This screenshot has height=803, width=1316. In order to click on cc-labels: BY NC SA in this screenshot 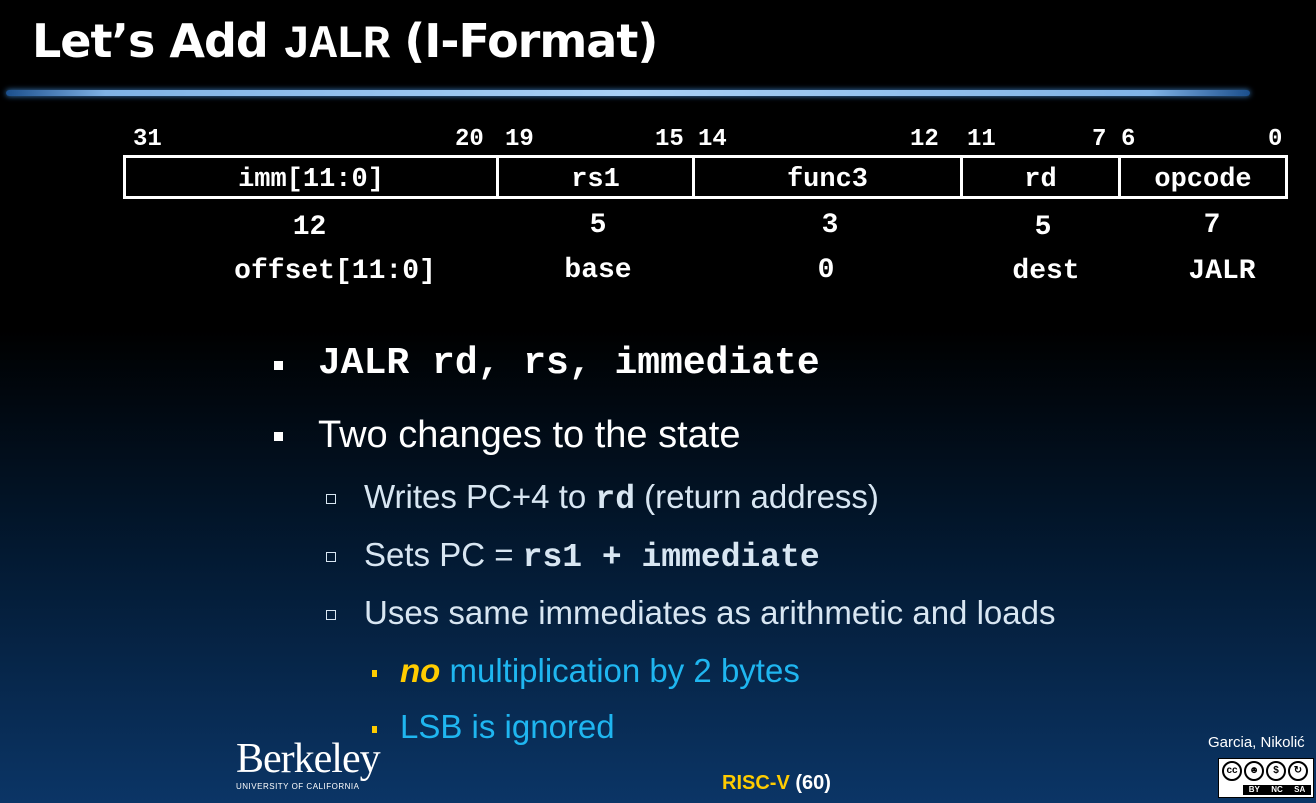, I will do `click(1277, 790)`.